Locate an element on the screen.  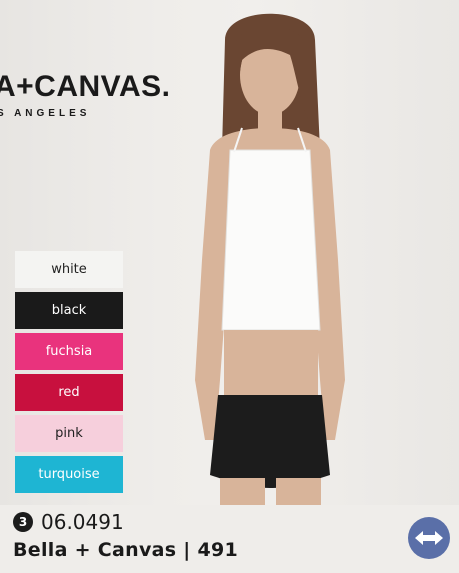
double-arrow-icon is located at coordinates (429, 538).